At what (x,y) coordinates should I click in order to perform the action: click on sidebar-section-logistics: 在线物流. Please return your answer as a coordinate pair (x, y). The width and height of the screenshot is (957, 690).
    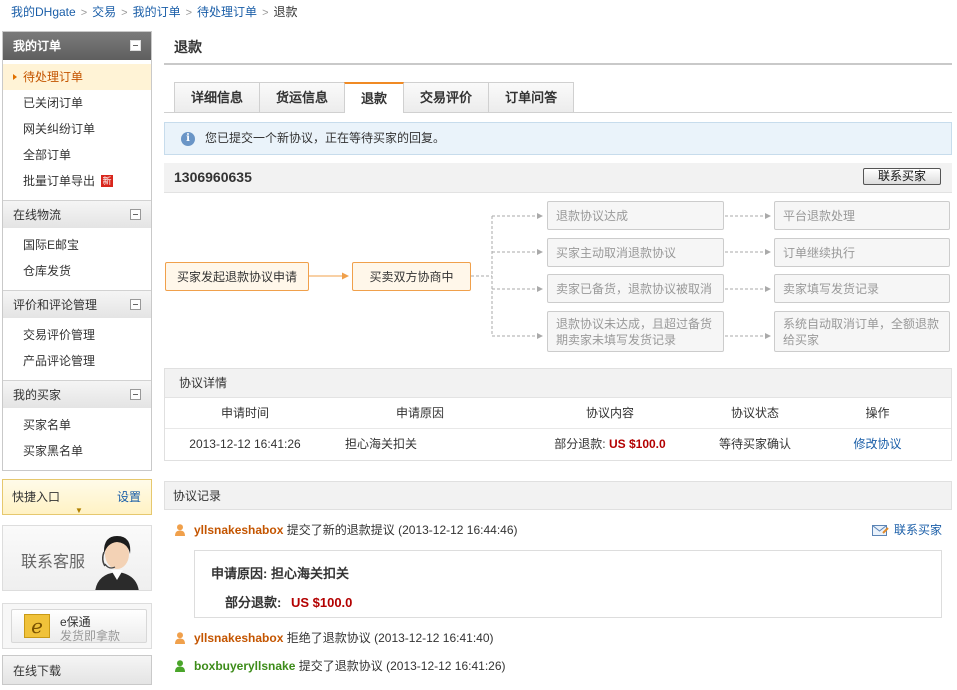
    Looking at the image, I should click on (77, 214).